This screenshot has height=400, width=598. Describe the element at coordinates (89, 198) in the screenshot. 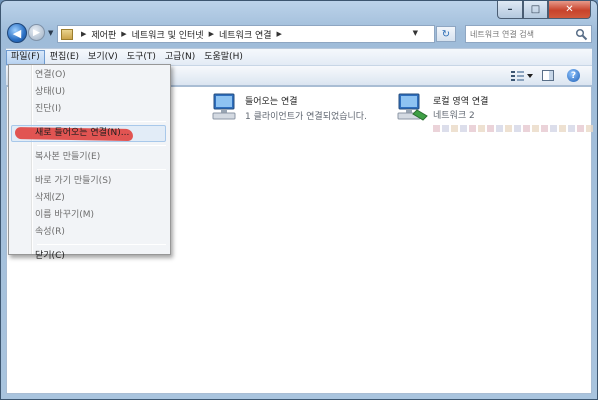

I see `menu-item-delete: 삭제(Z)` at that location.